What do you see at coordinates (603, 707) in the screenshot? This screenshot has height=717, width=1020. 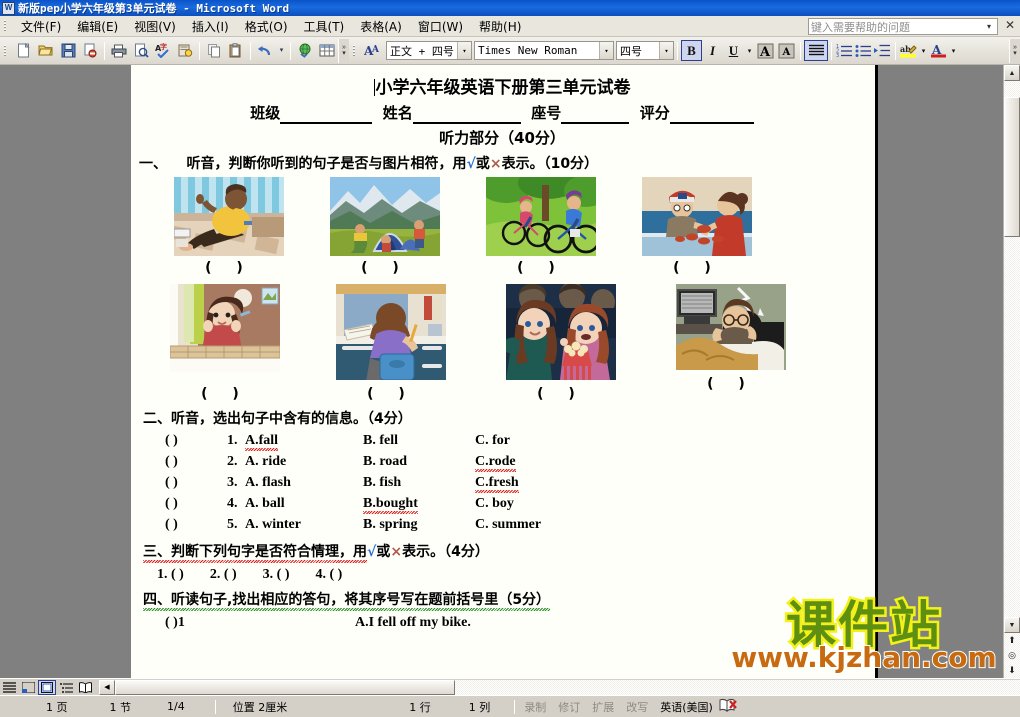 I see `status-extend-selection: 扩展` at bounding box center [603, 707].